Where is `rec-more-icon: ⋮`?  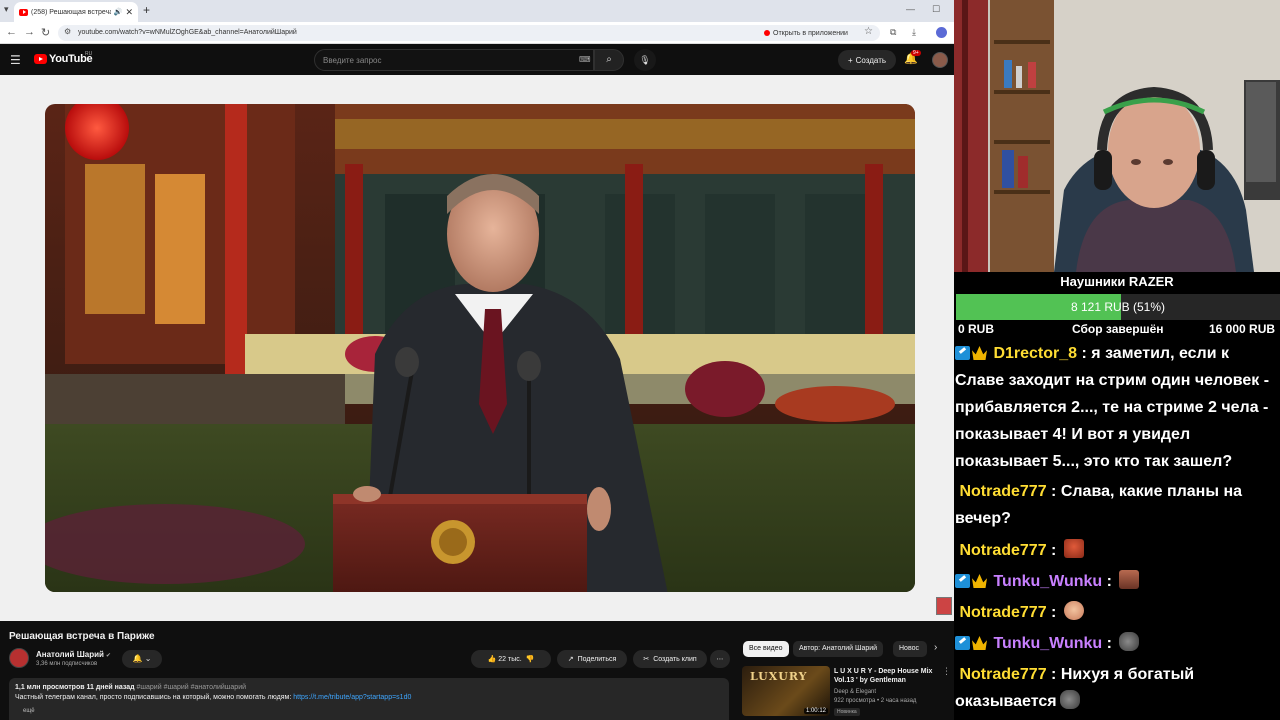
rec-more-icon: ⋮ is located at coordinates (946, 671).